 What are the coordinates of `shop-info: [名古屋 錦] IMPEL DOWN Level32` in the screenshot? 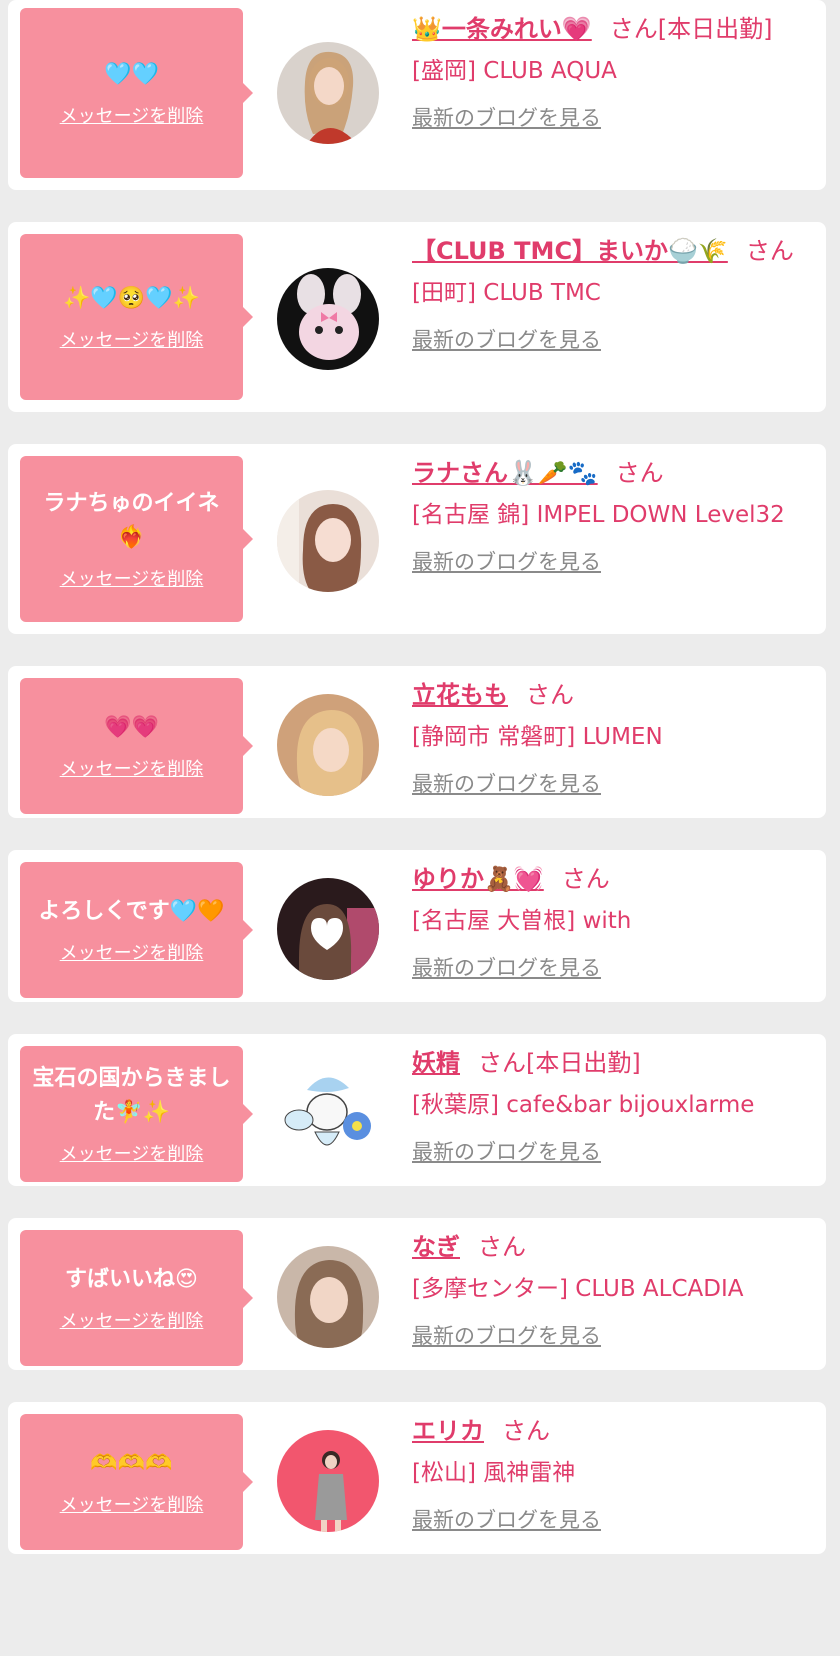 It's located at (598, 515).